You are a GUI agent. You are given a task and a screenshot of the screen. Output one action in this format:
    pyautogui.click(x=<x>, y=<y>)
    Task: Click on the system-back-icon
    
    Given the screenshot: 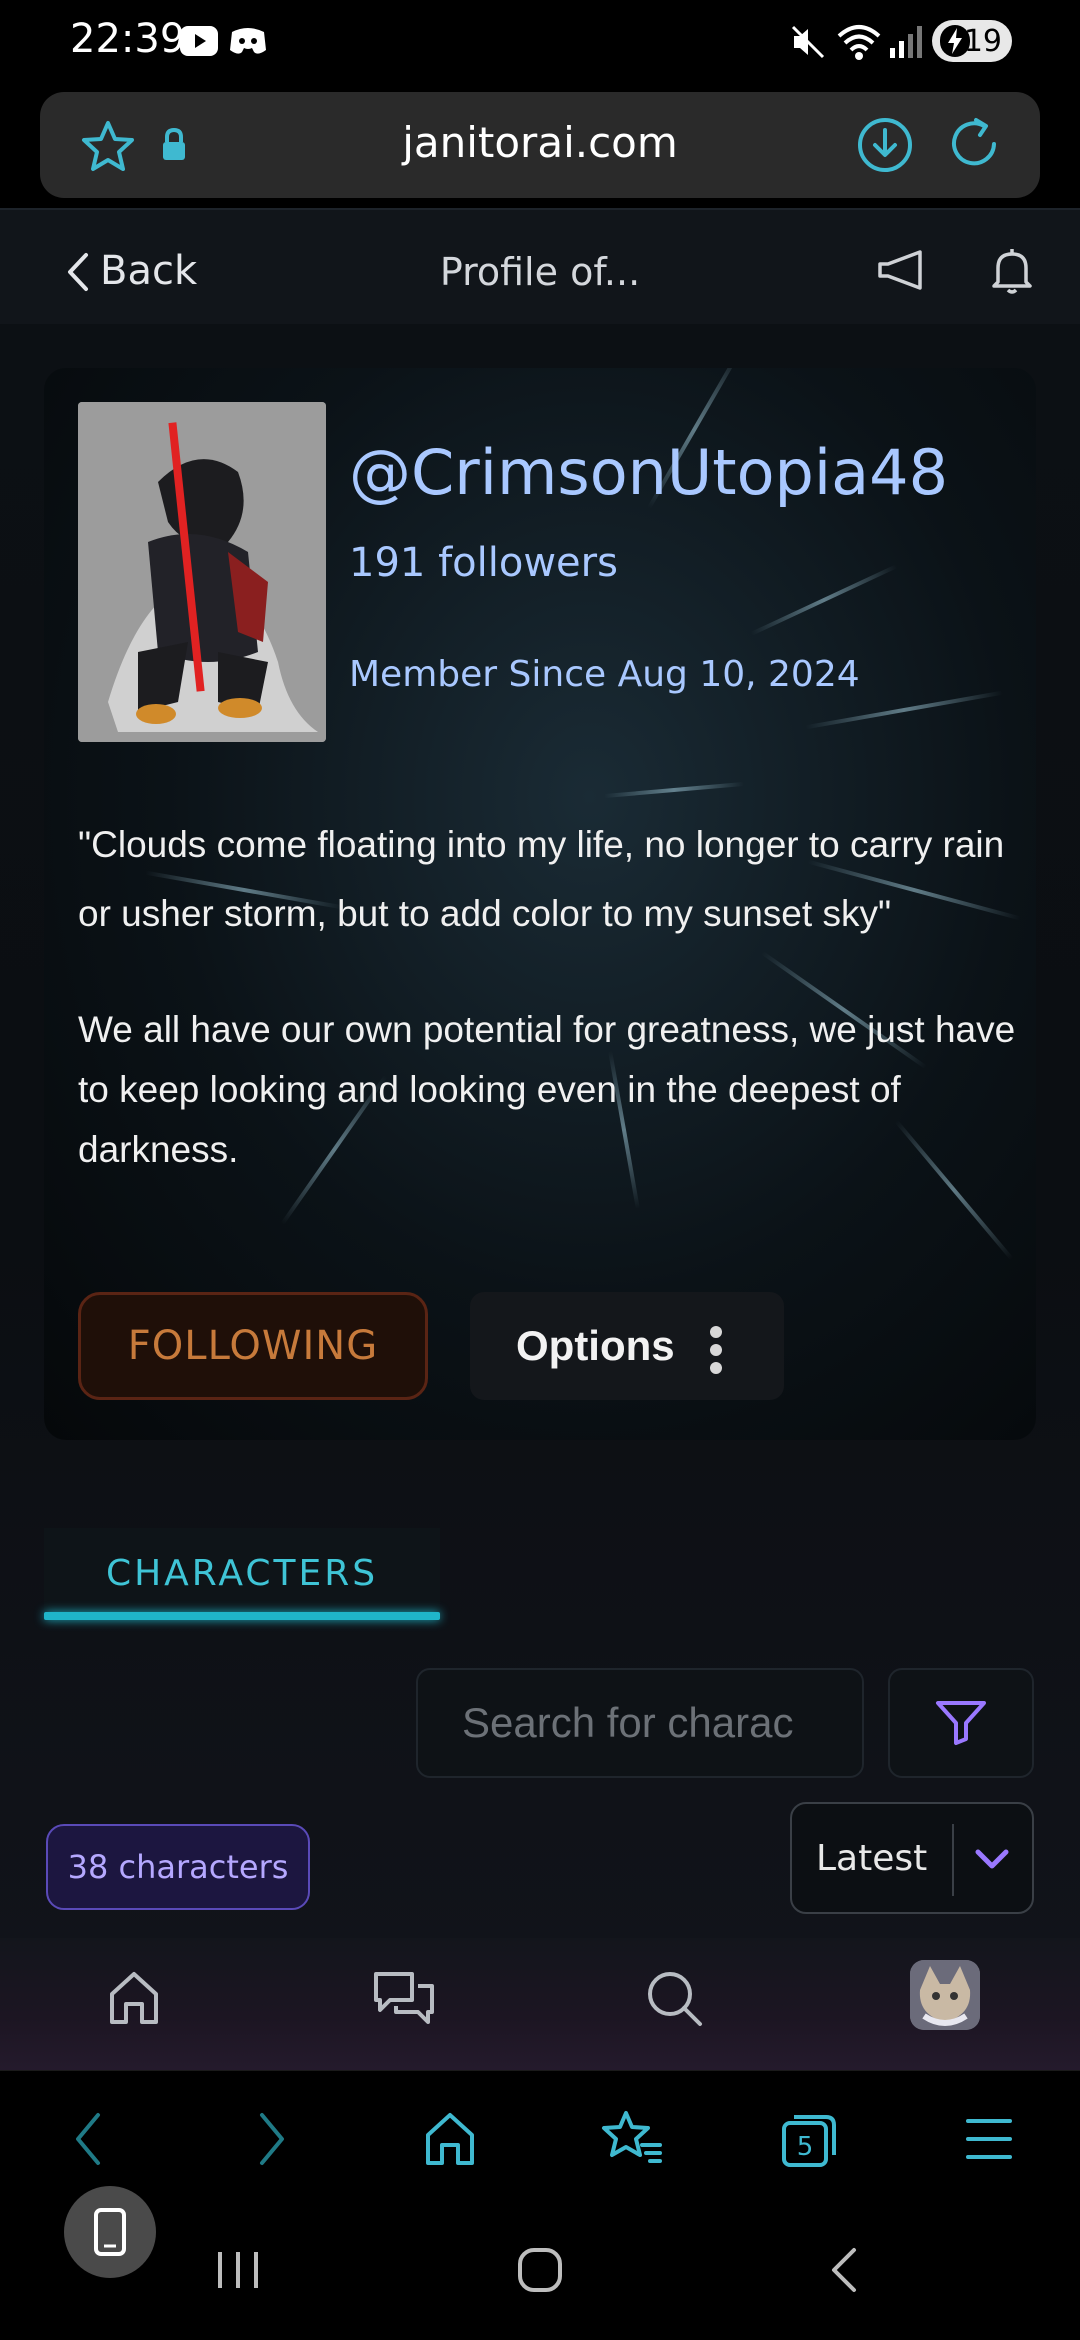 What is the action you would take?
    pyautogui.click(x=844, y=2270)
    